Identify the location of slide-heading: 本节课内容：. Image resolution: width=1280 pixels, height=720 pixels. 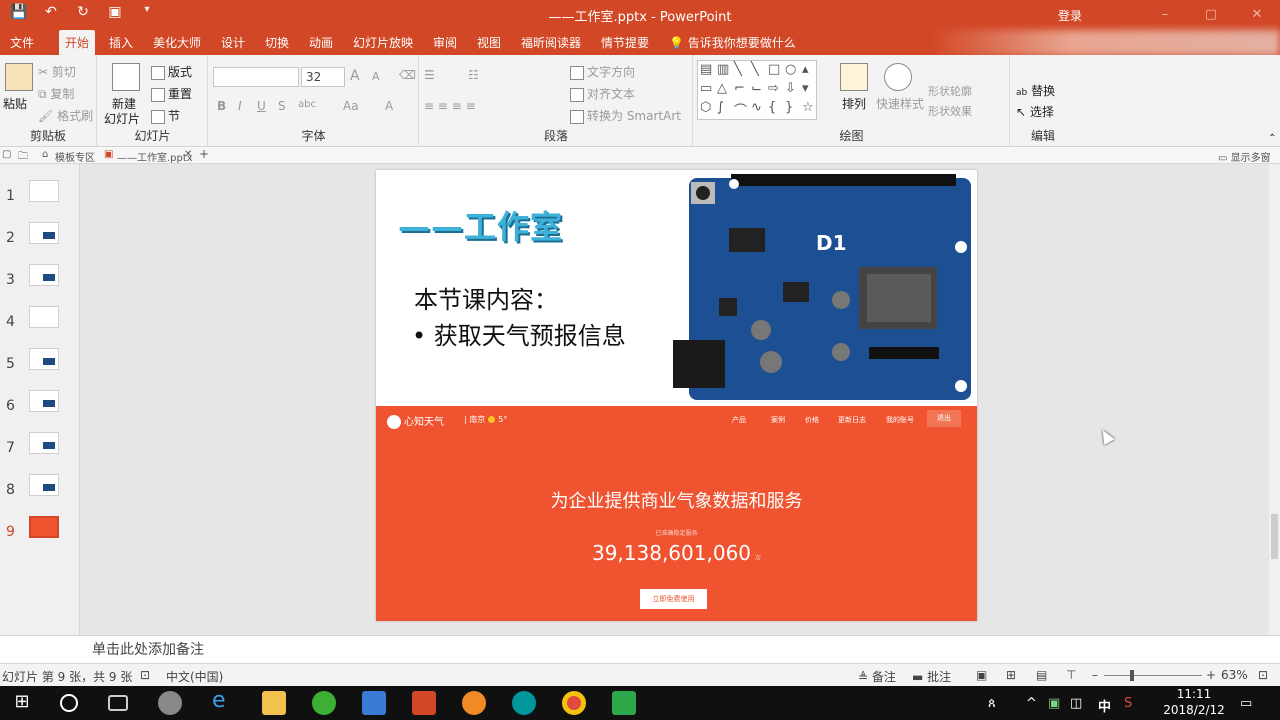
(486, 297).